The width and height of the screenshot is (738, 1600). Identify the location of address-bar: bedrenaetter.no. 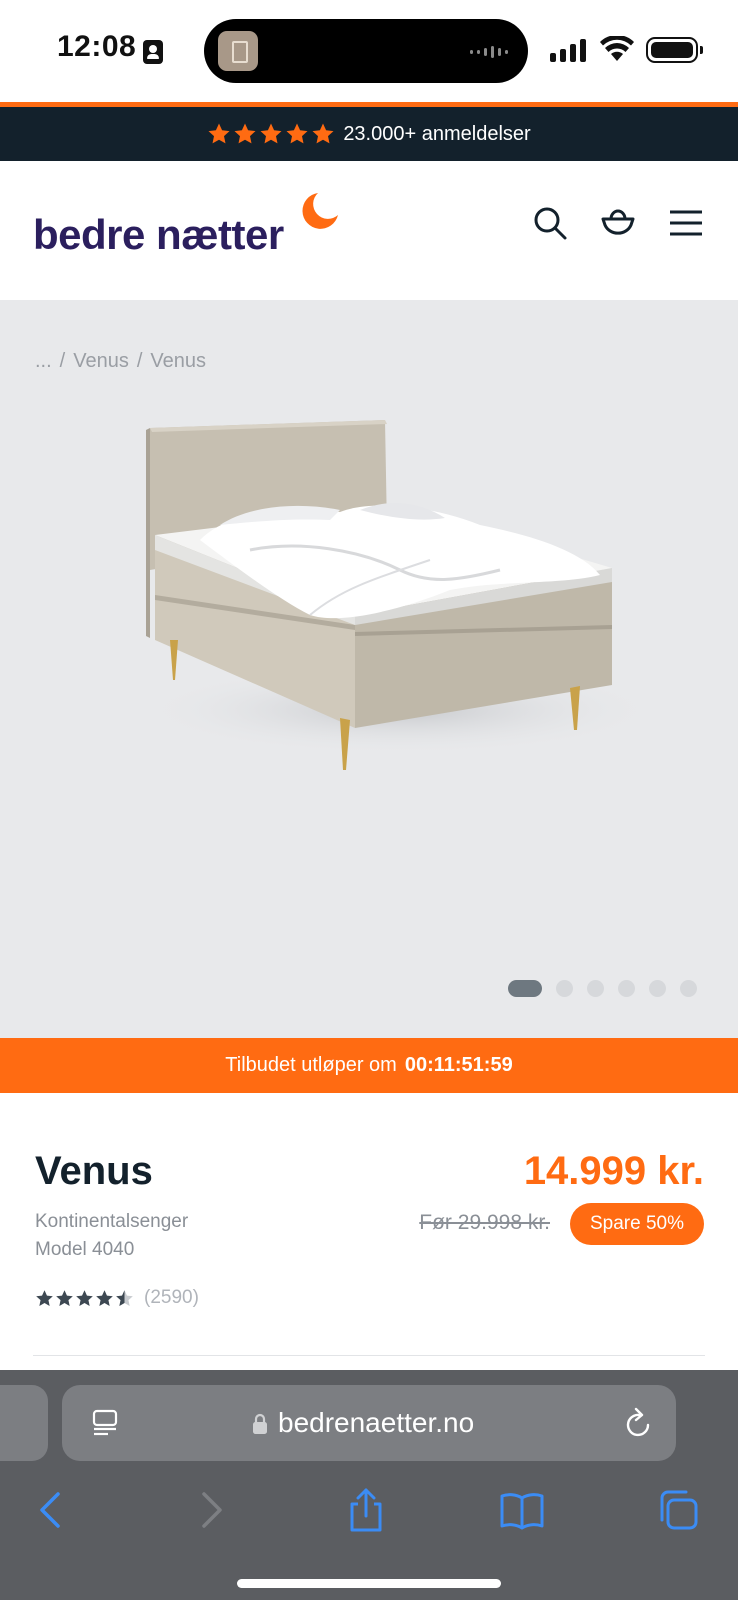
(369, 1423).